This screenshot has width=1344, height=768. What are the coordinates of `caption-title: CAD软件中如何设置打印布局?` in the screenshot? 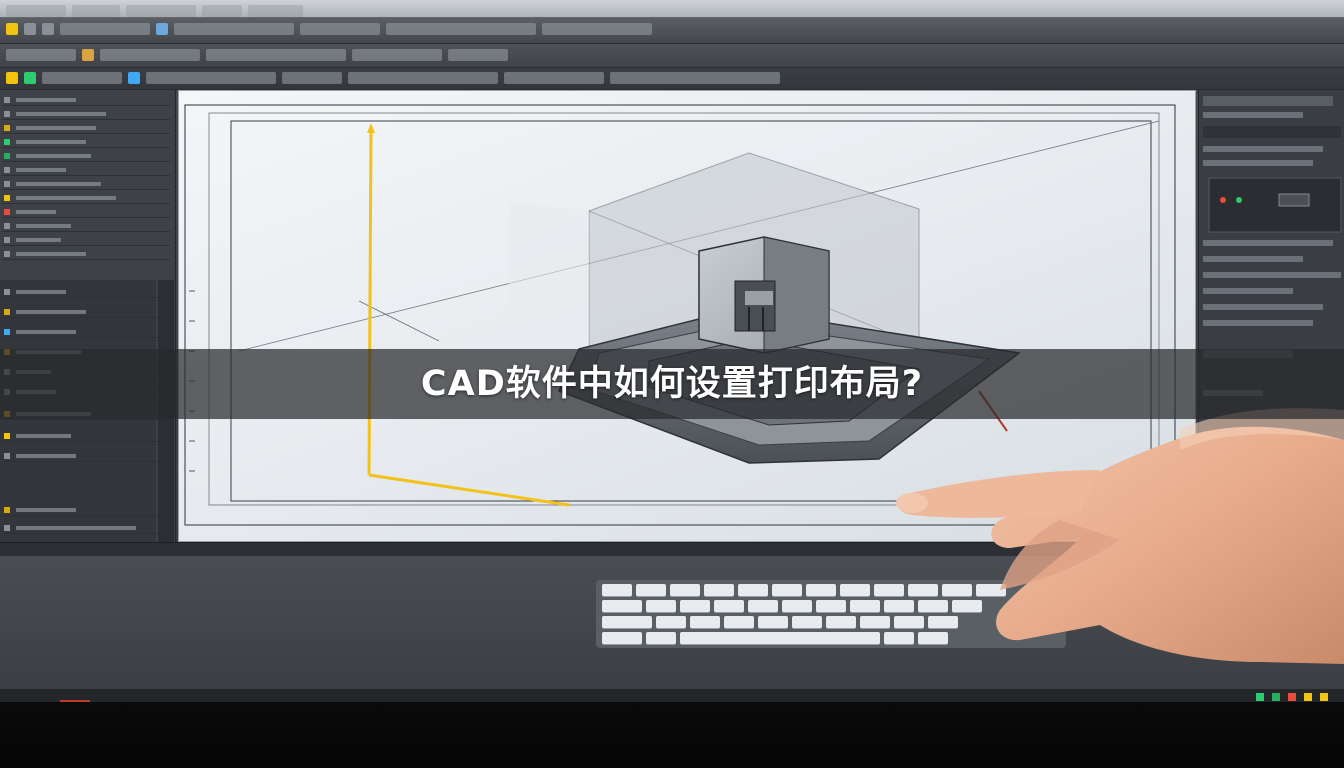 It's located at (672, 384).